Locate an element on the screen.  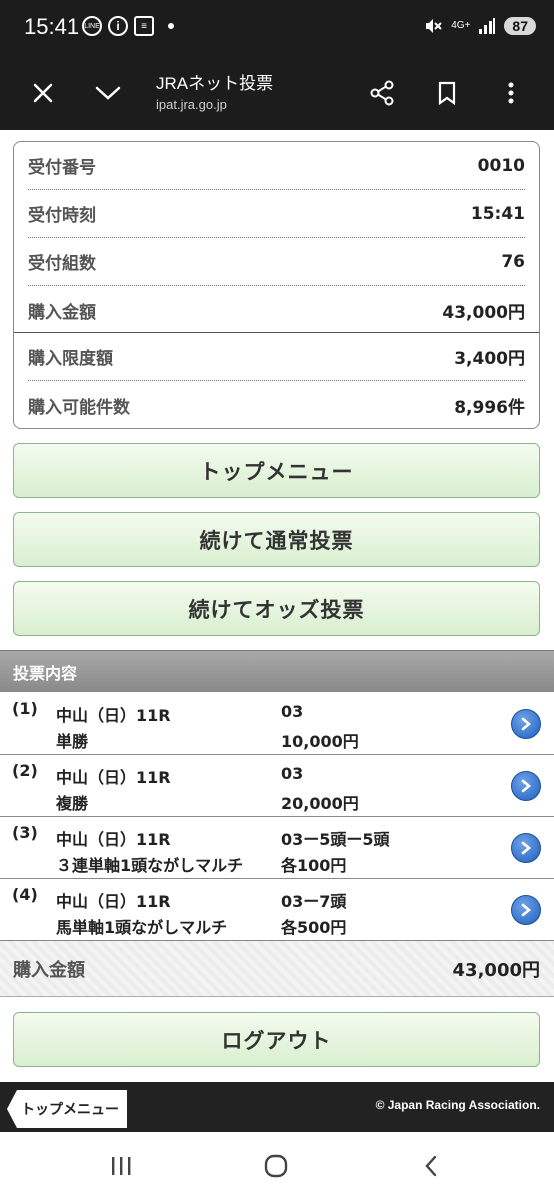
total-amount-row: 購入金額 43,000円 is located at coordinates (277, 969).